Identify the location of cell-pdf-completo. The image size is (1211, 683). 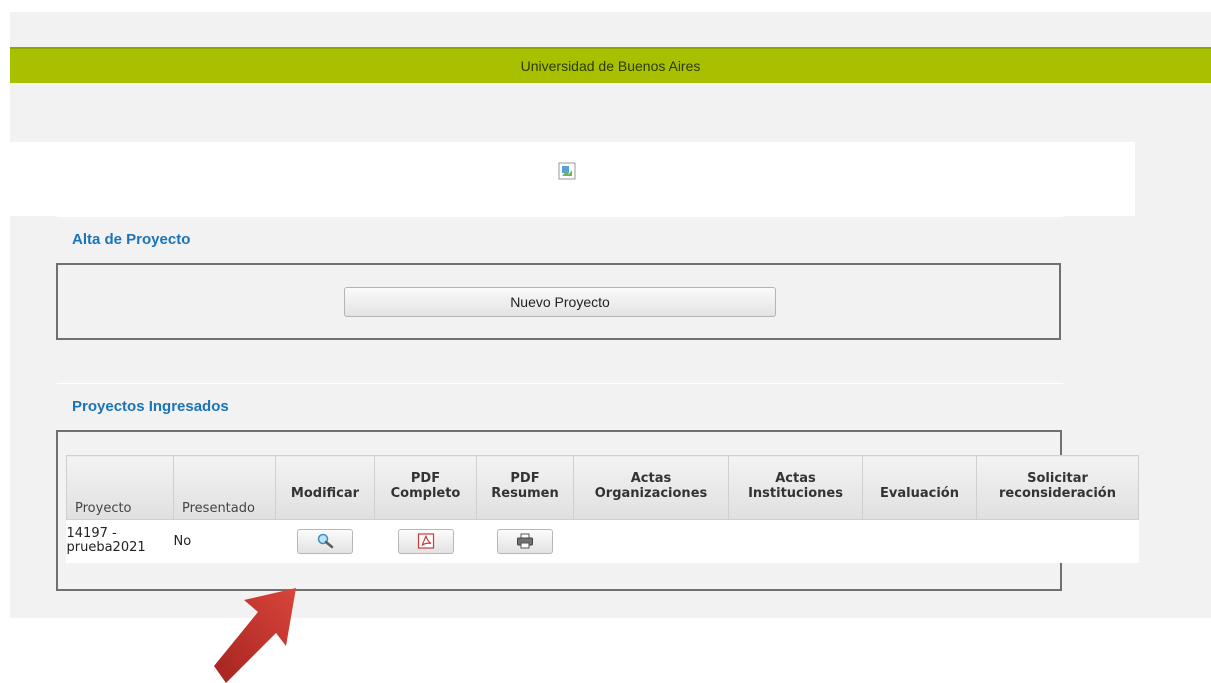
(425, 541).